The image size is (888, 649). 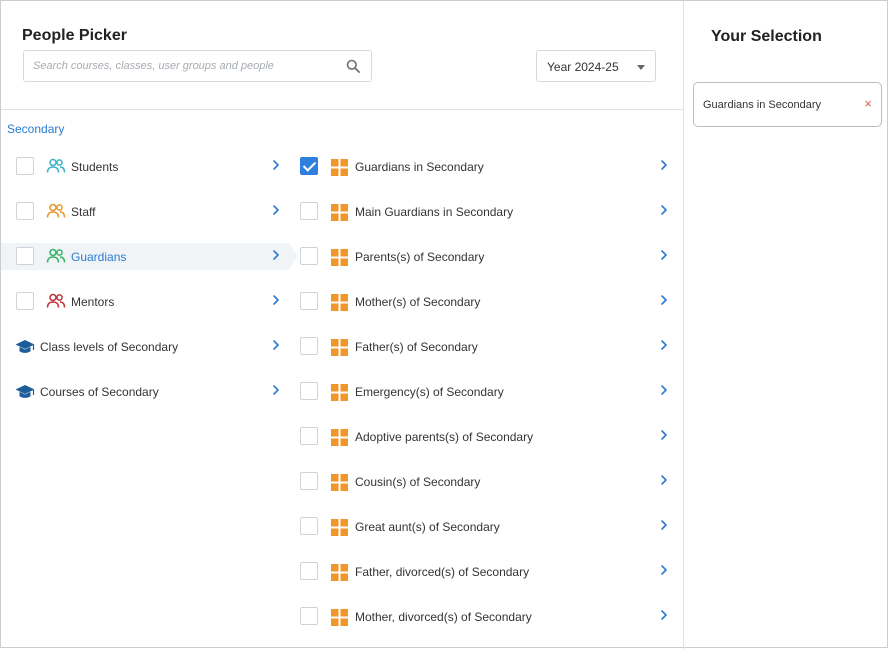 What do you see at coordinates (486, 481) in the screenshot?
I see `group-item: Cousin(s) of Secondary` at bounding box center [486, 481].